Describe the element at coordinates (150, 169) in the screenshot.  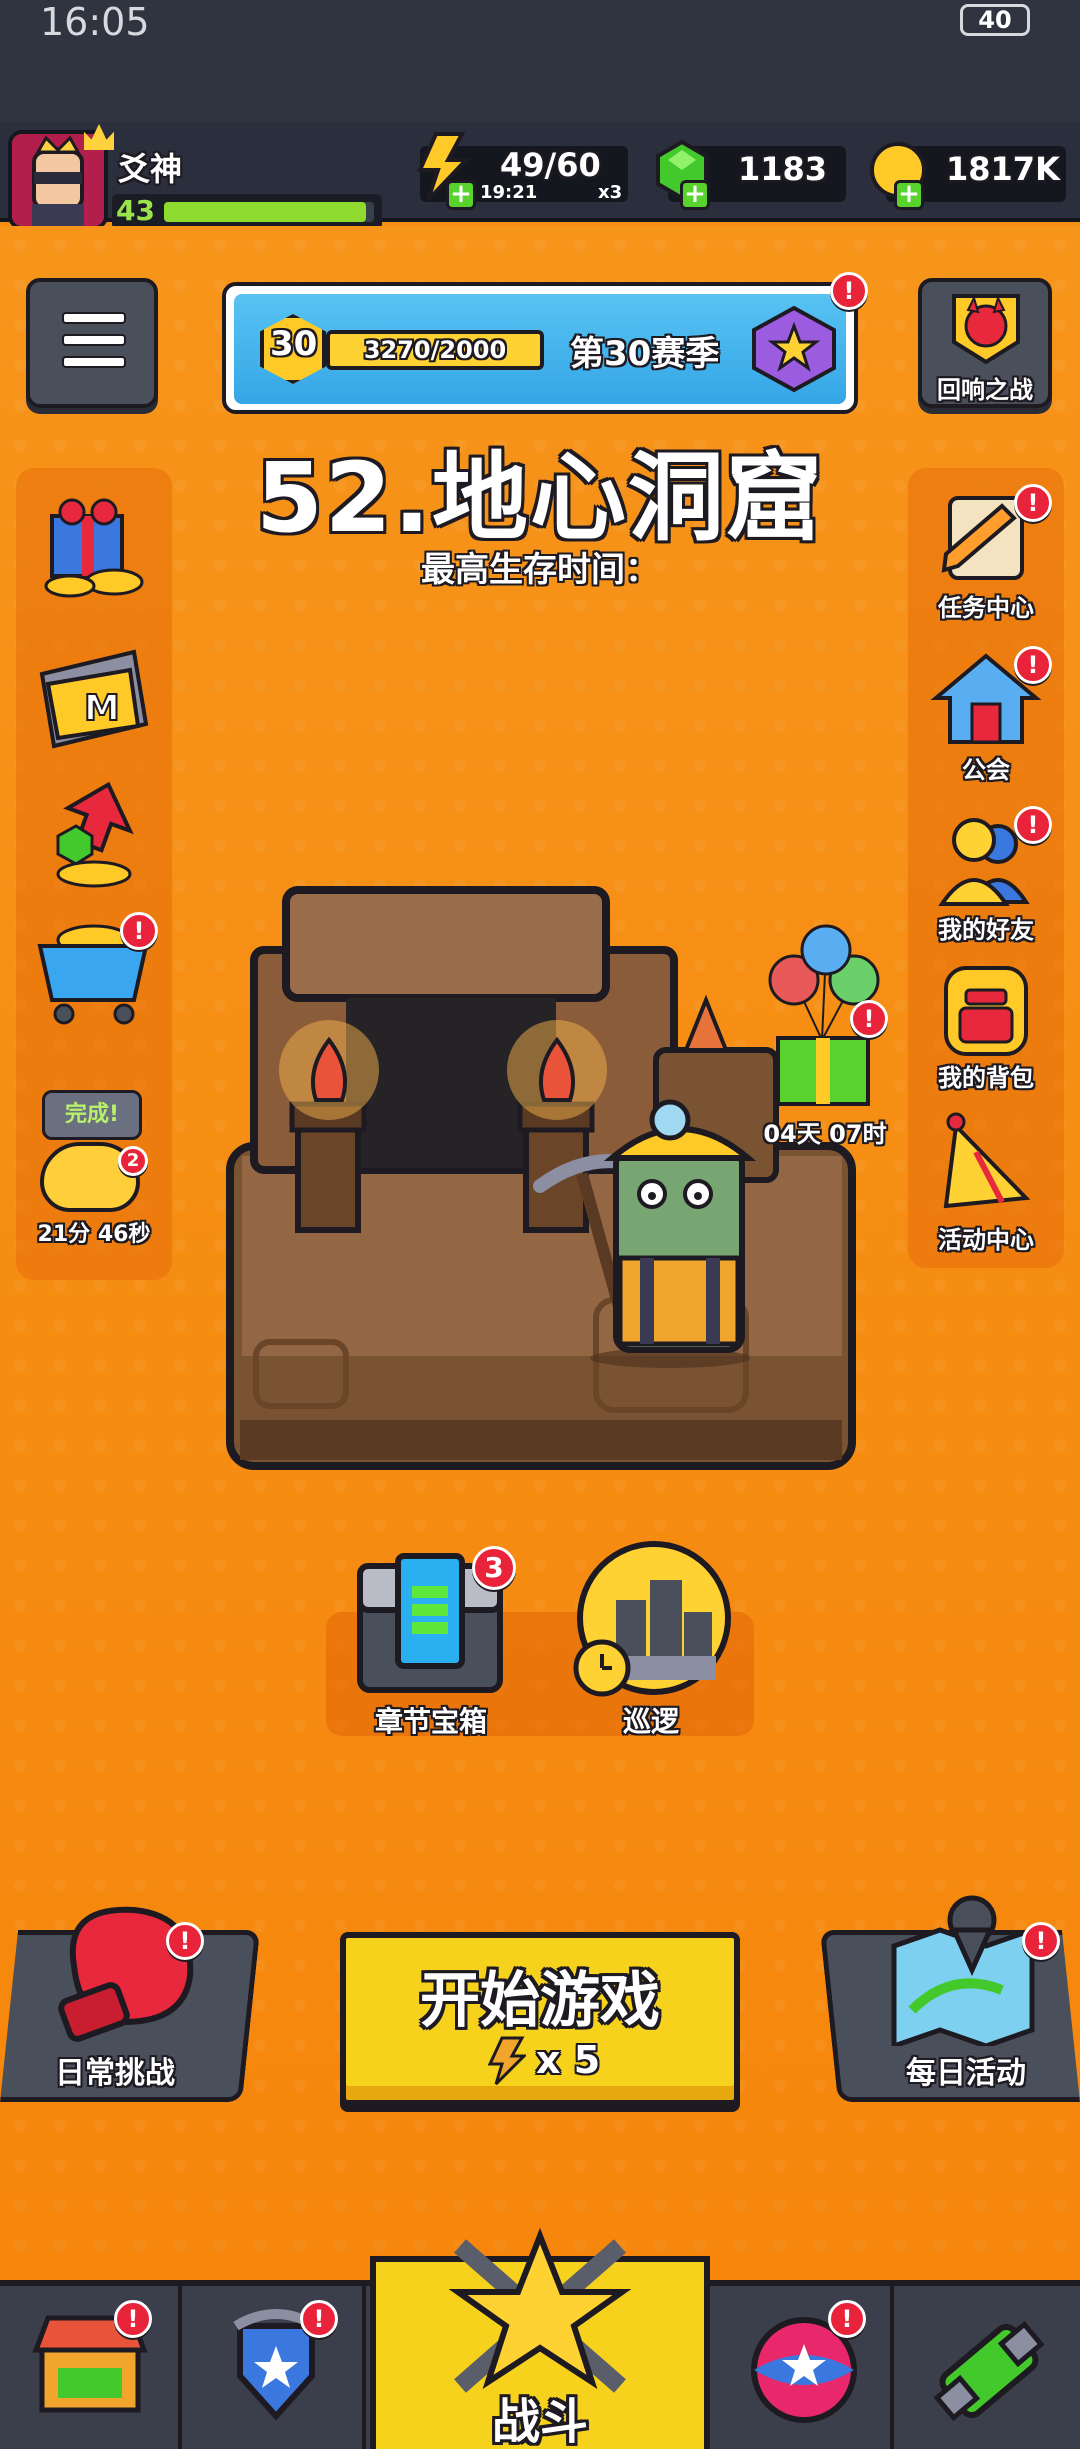
I see `player-name: 爻神` at that location.